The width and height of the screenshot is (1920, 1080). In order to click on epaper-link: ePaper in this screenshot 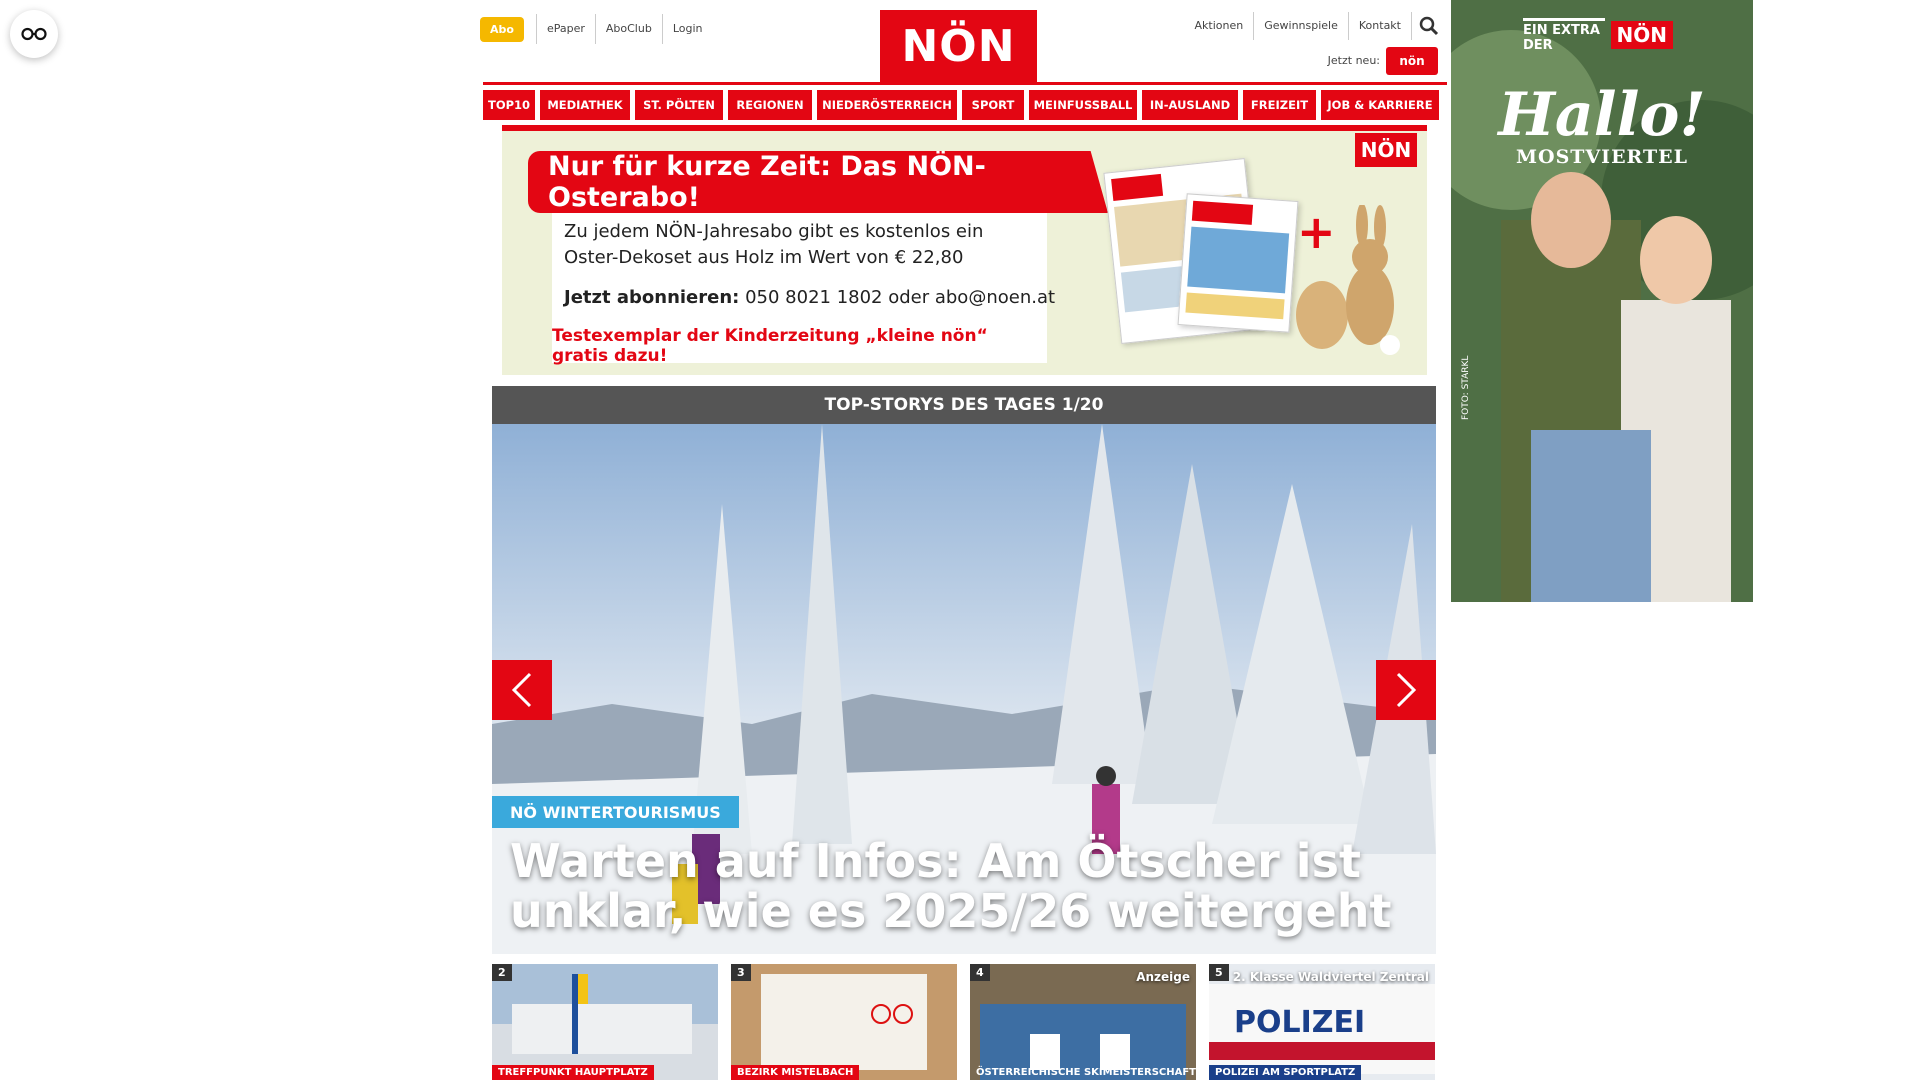, I will do `click(565, 29)`.